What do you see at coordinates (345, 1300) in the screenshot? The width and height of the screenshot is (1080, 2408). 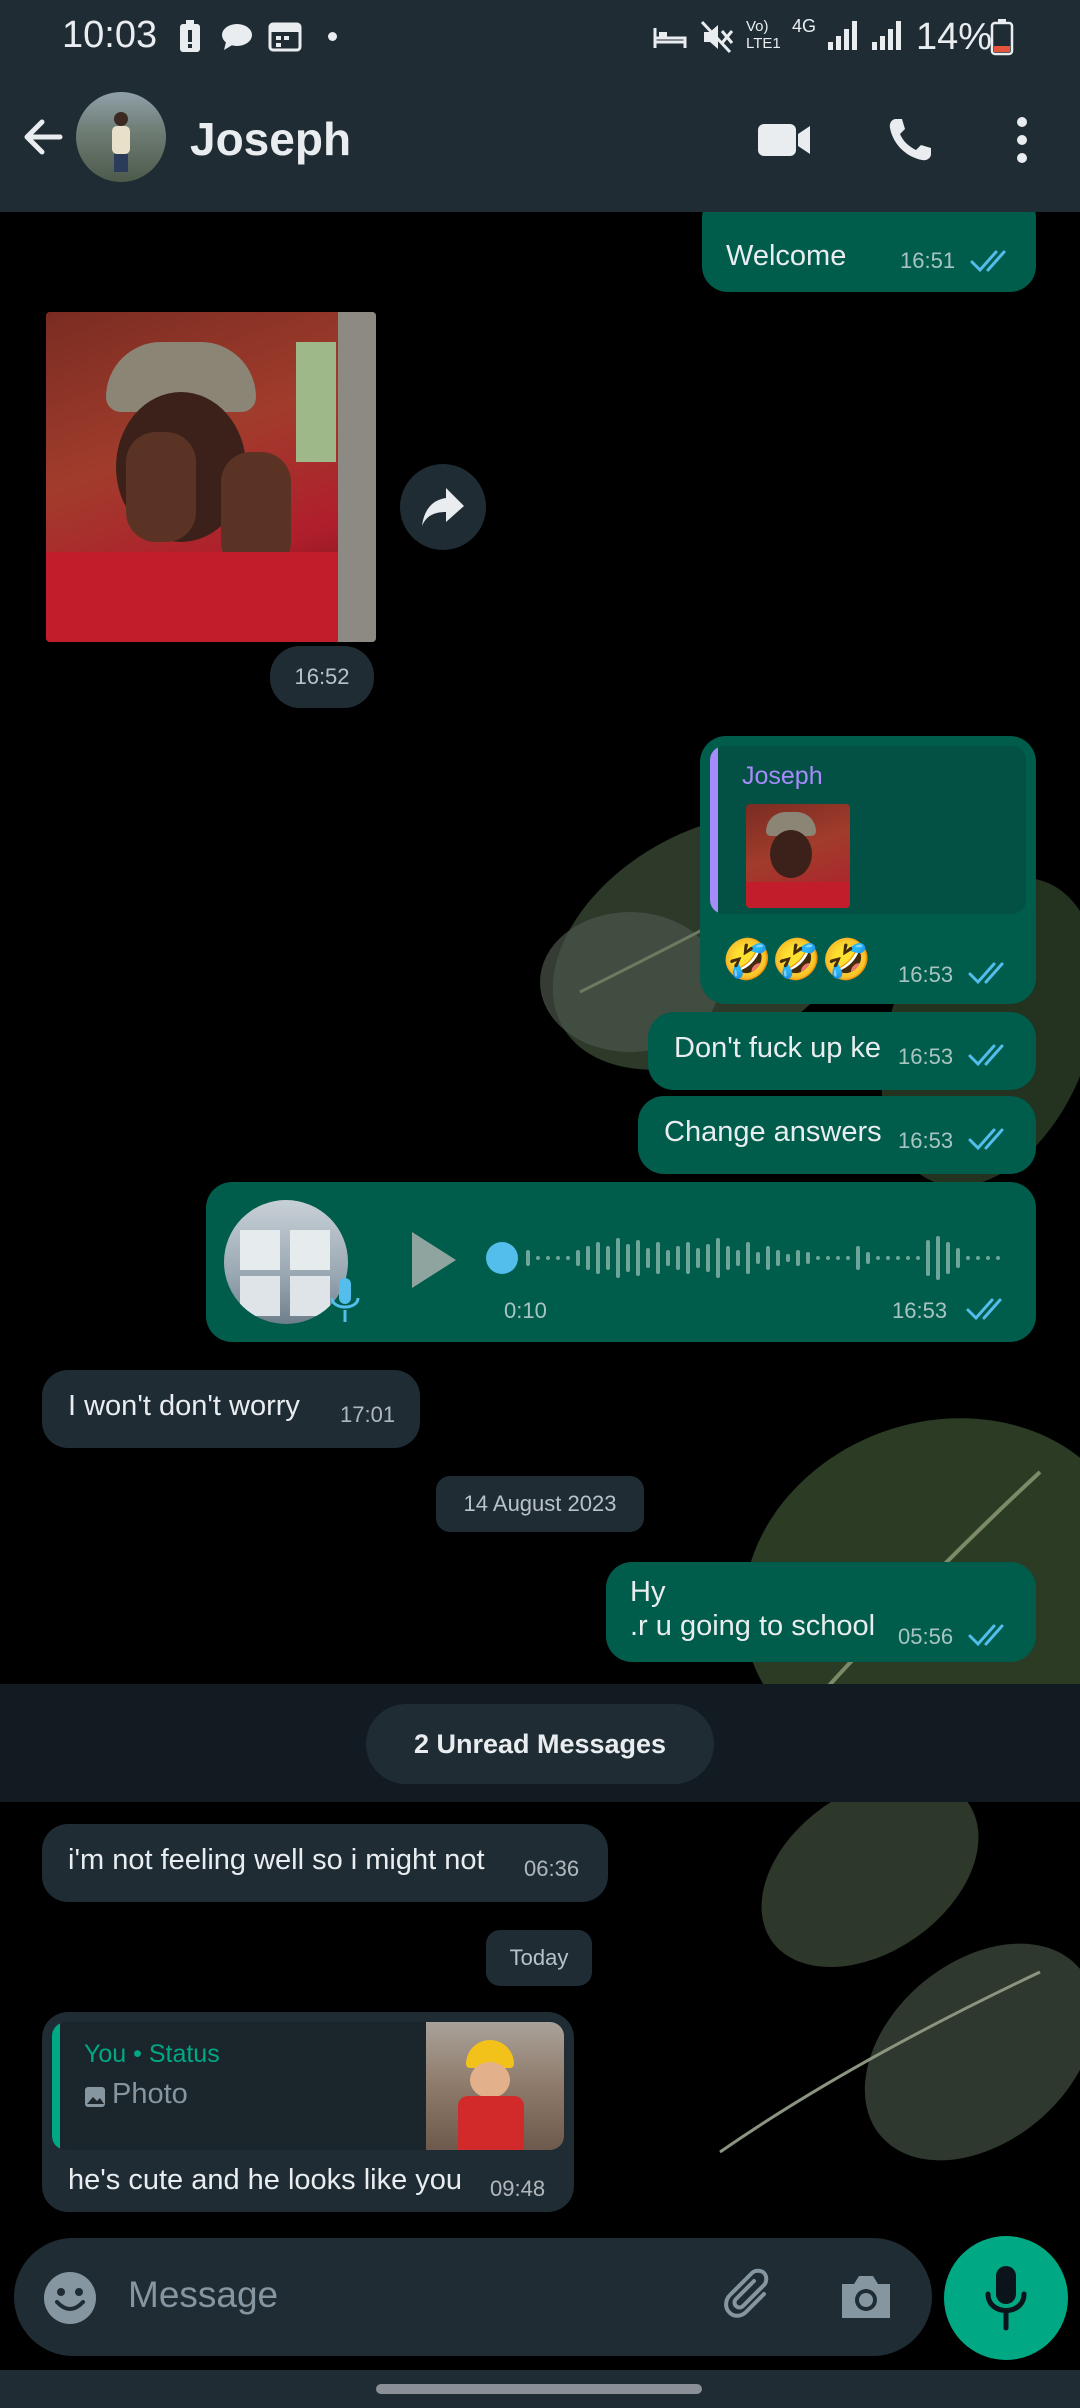 I see `mic-badge-icon` at bounding box center [345, 1300].